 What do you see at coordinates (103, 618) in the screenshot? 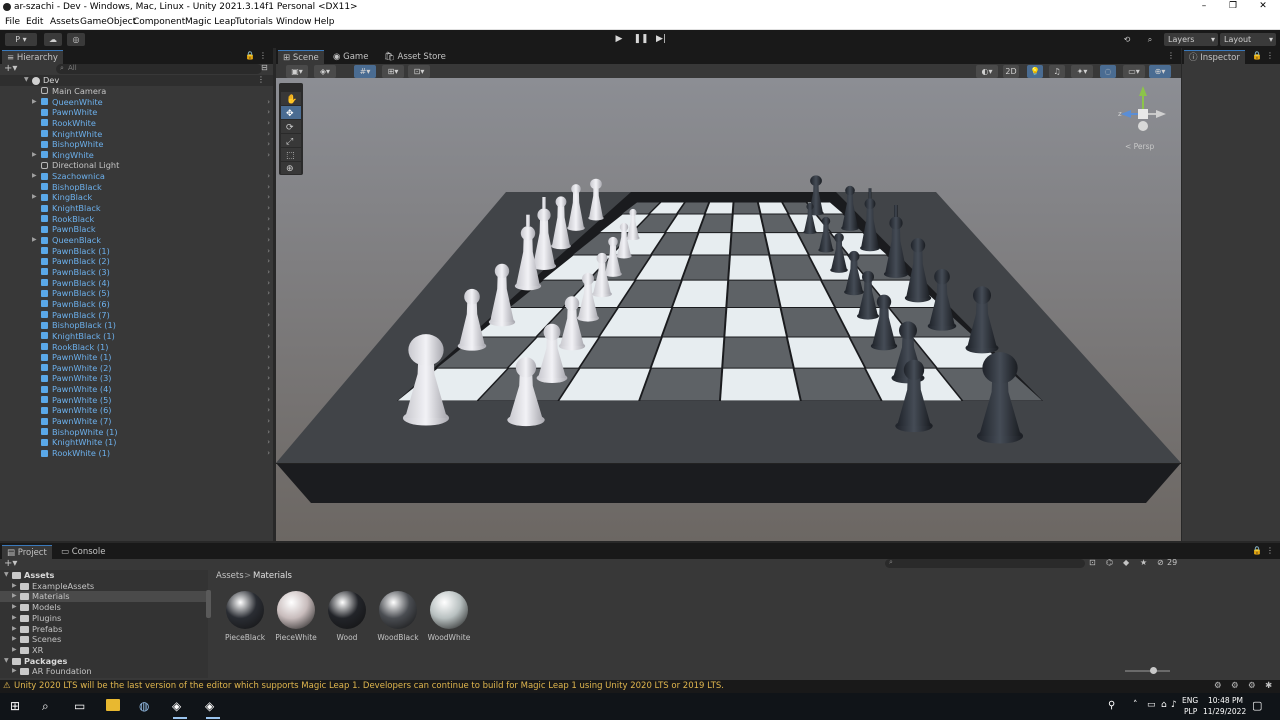
I see `project-folder: ▶ Plugins` at bounding box center [103, 618].